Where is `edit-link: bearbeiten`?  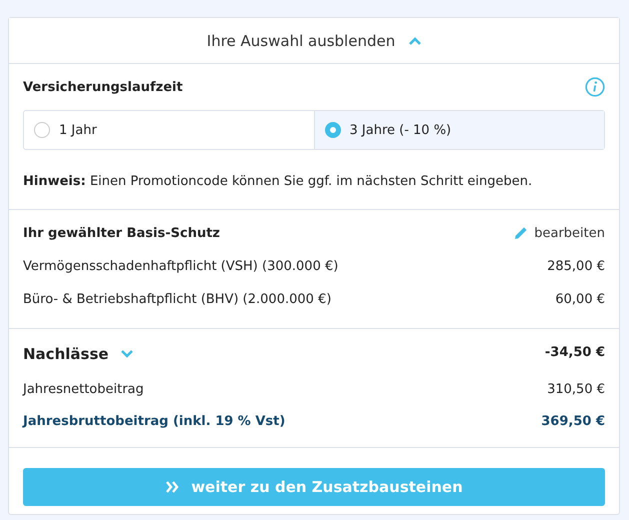
edit-link: bearbeiten is located at coordinates (559, 233).